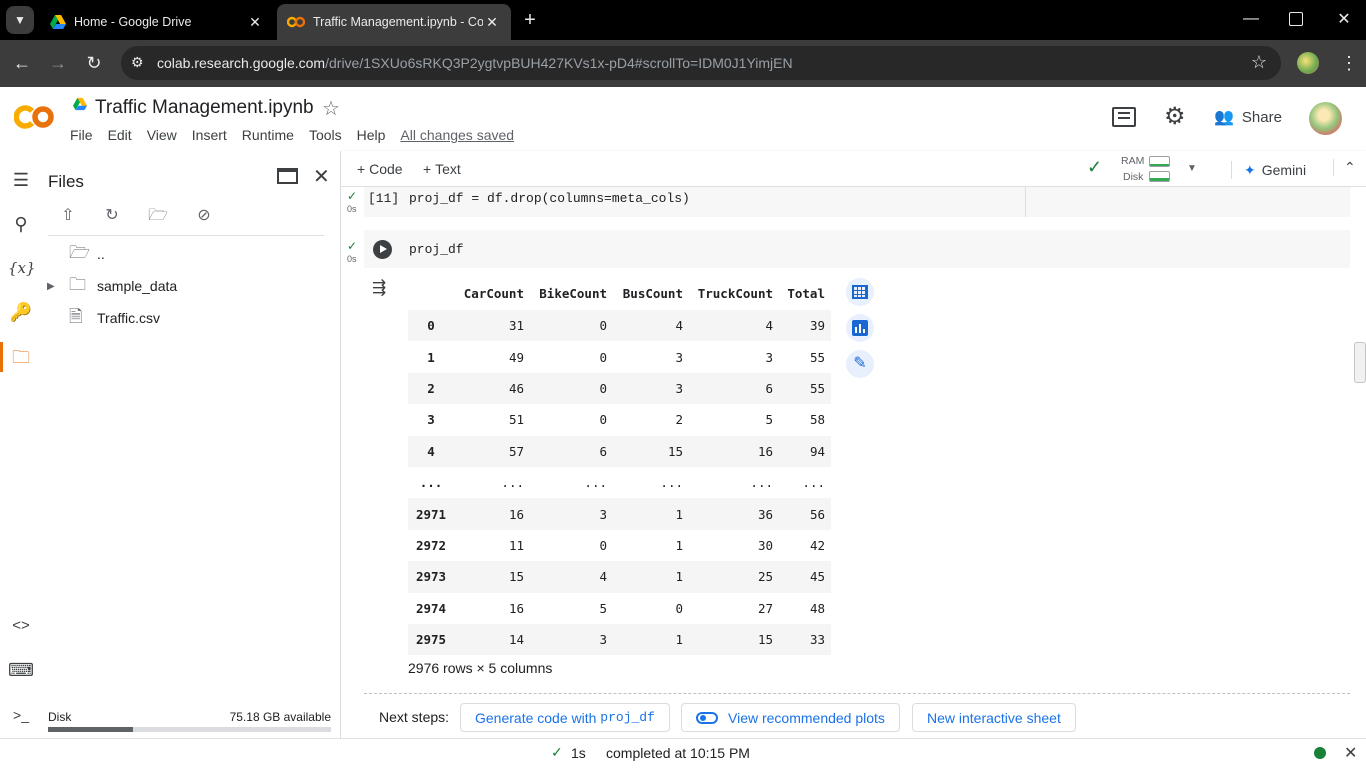 This screenshot has width=1366, height=768. What do you see at coordinates (790, 717) in the screenshot?
I see `view-recommended-plots-button: View recommended plots` at bounding box center [790, 717].